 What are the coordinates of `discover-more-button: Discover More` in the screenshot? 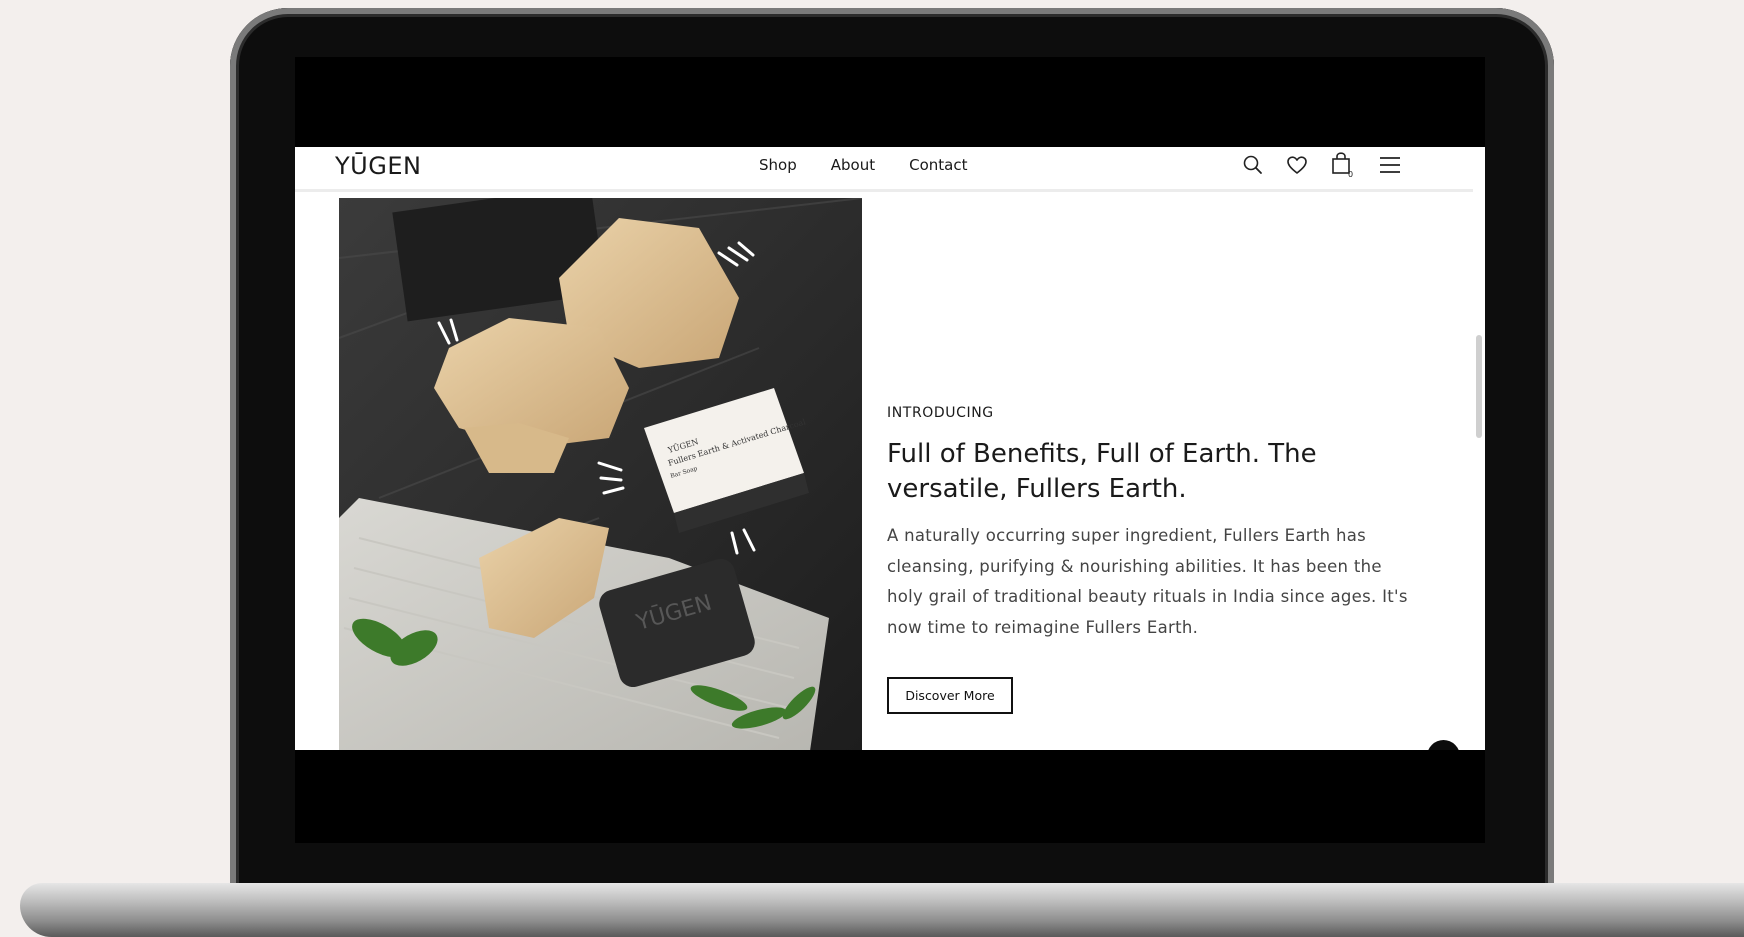 It's located at (950, 695).